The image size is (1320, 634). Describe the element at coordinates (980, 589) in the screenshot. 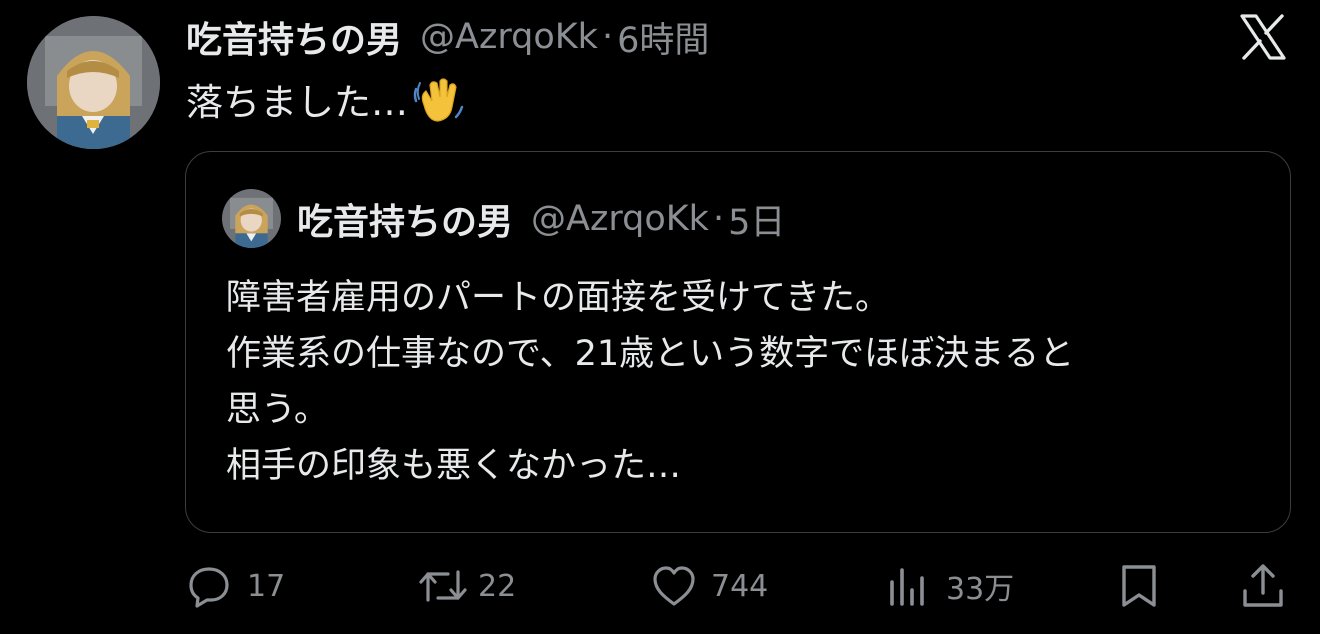

I see `views-count: 33万` at that location.